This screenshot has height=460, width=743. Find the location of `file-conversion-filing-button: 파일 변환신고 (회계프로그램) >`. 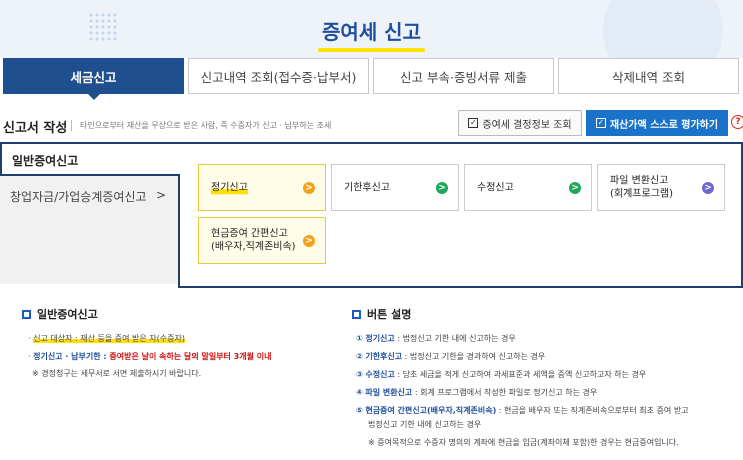

file-conversion-filing-button: 파일 변환신고 (회계프로그램) > is located at coordinates (661, 187).